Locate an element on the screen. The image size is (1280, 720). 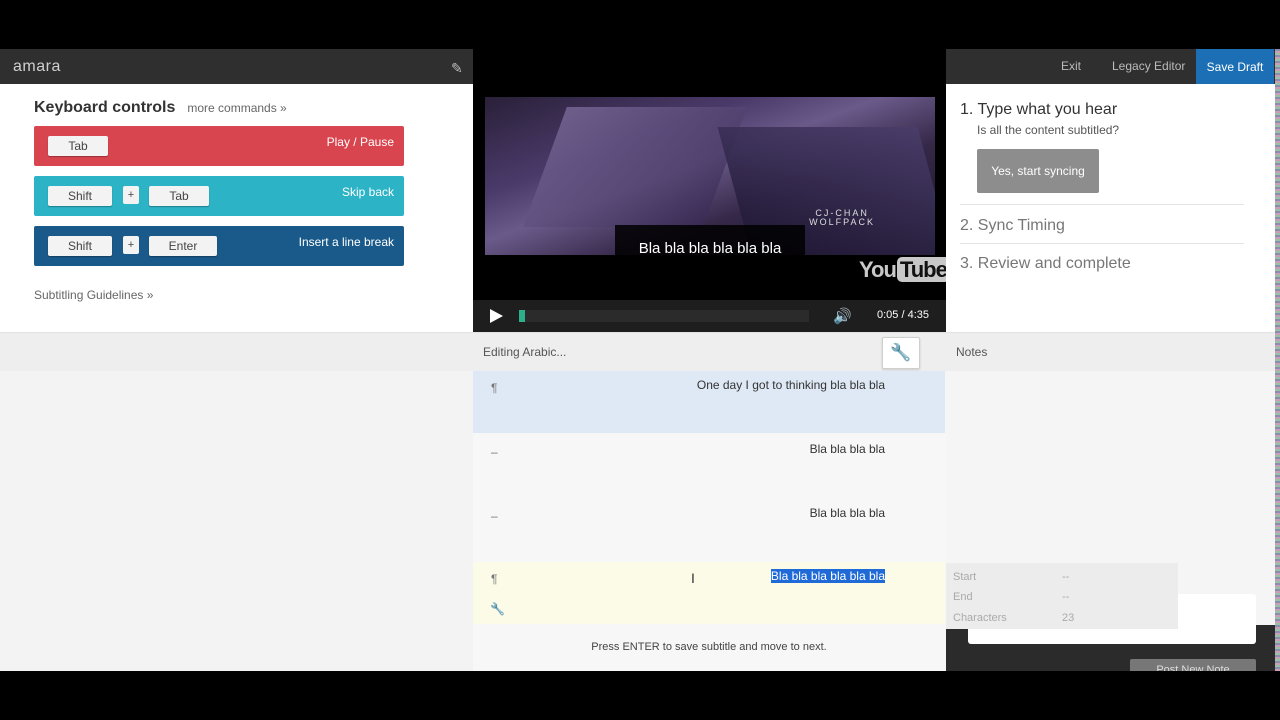
selected-text: Bla bla bla bla bla bla is located at coordinates (827, 576).